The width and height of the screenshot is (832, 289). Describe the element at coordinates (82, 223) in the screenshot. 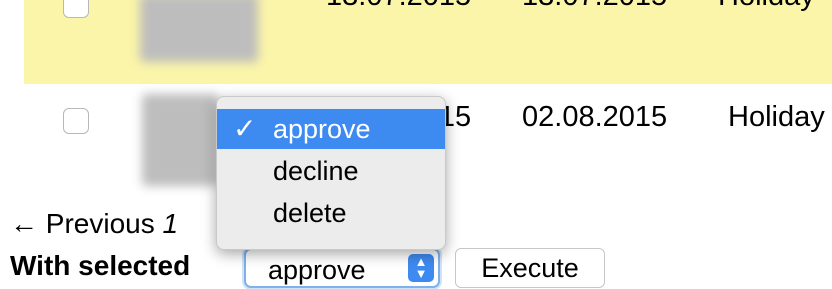

I see `previous-link: ← Previous` at that location.